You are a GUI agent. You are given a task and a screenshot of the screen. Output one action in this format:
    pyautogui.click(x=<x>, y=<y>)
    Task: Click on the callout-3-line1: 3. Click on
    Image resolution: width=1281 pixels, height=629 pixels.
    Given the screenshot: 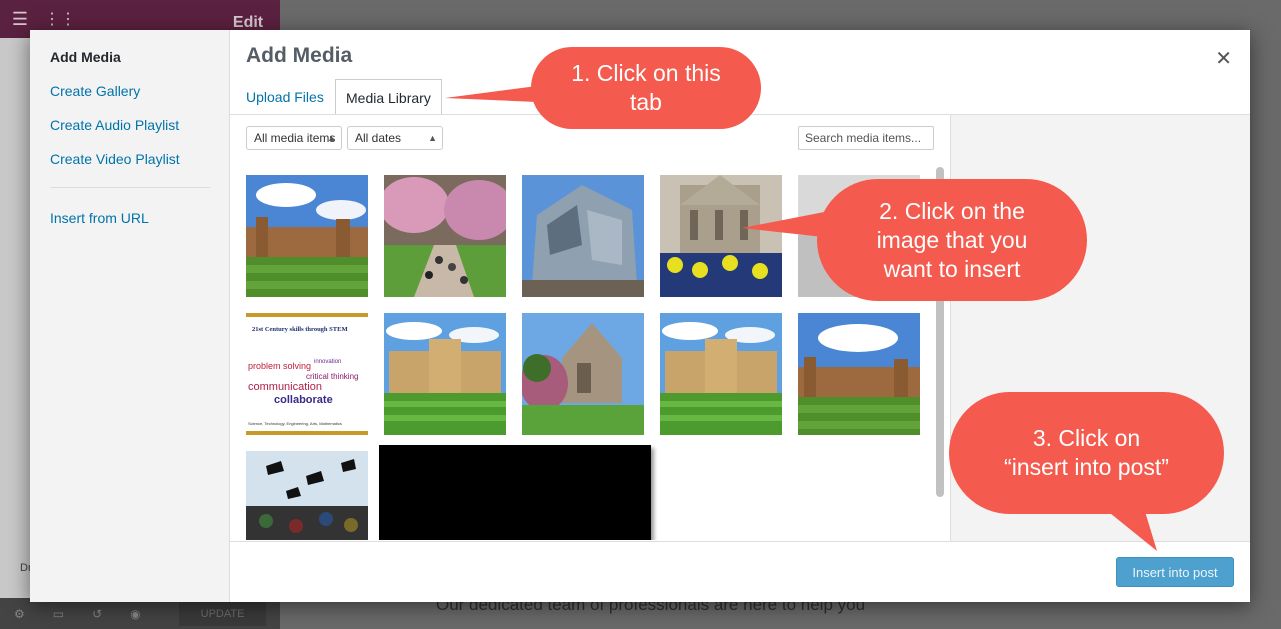 What is the action you would take?
    pyautogui.click(x=1086, y=438)
    